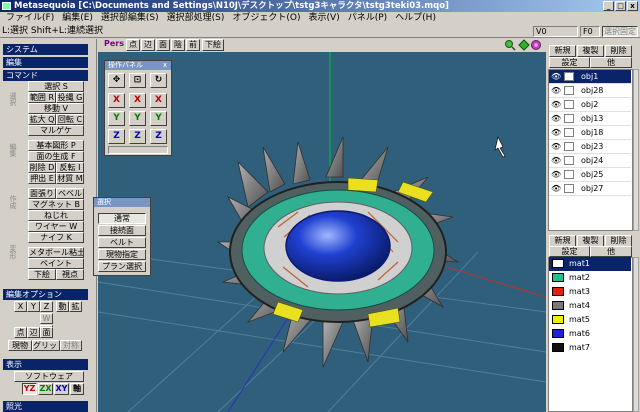 This screenshot has width=640, height=412. I want to click on edge-toggle: 辺, so click(33, 332).